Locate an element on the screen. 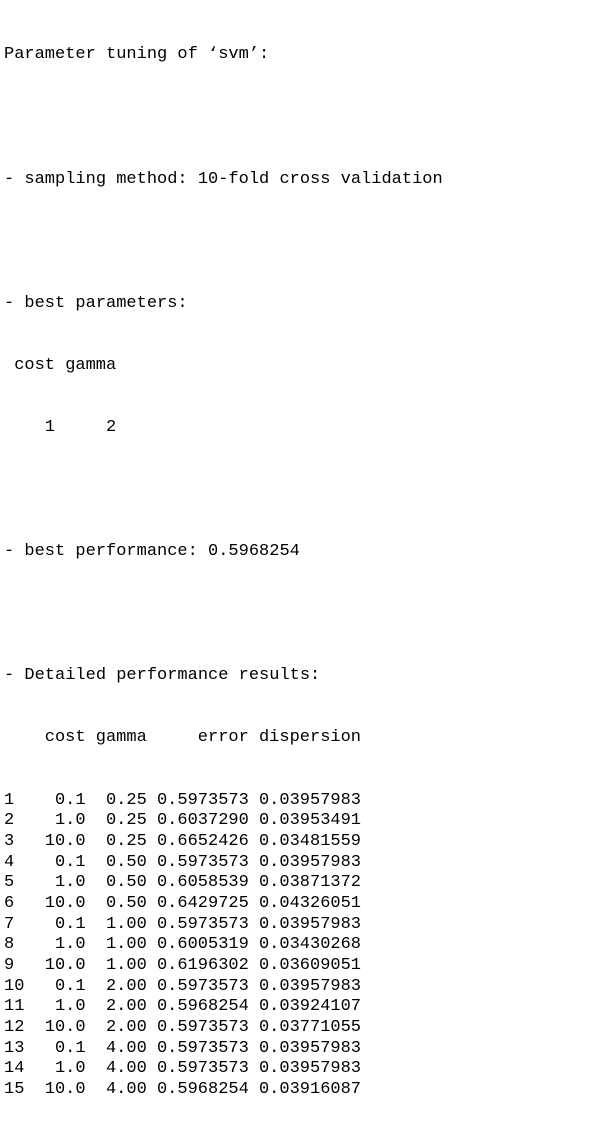  table-row: 15 10.0 4.00 0.5968254 0.03916087 is located at coordinates (223, 1090).